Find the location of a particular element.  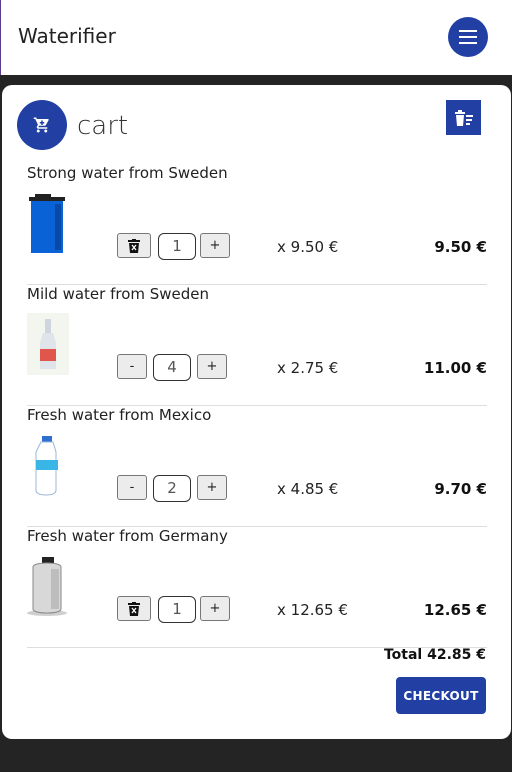

quantity-input: 4 is located at coordinates (172, 367).